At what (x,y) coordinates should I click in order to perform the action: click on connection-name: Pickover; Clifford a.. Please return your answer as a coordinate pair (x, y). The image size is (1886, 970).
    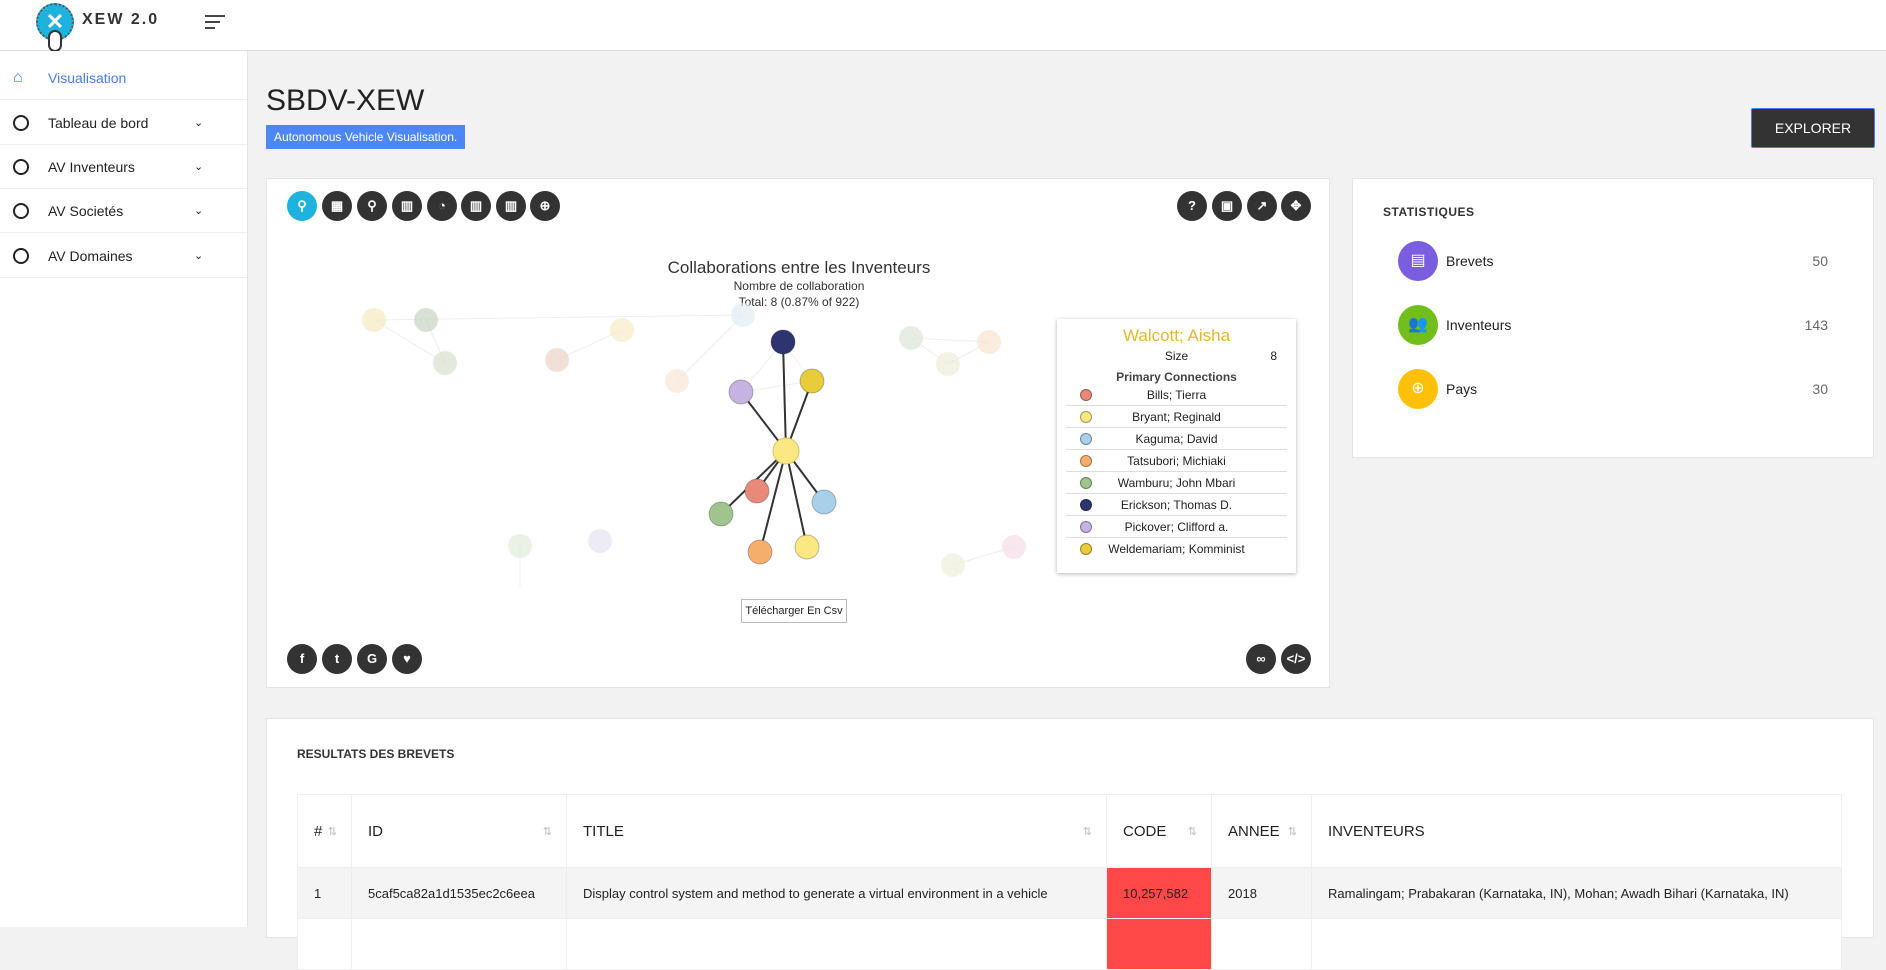
    Looking at the image, I should click on (1176, 527).